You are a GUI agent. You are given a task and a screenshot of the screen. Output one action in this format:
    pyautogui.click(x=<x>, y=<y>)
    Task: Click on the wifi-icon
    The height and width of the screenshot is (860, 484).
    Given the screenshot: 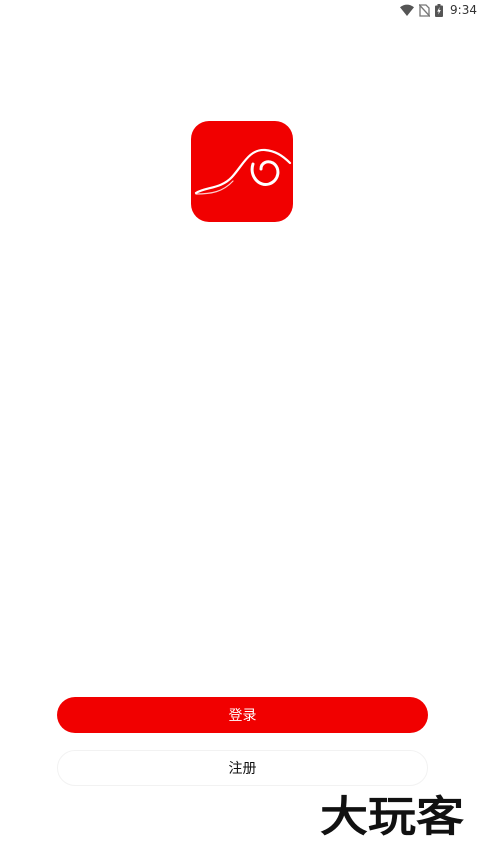 What is the action you would take?
    pyautogui.click(x=407, y=10)
    